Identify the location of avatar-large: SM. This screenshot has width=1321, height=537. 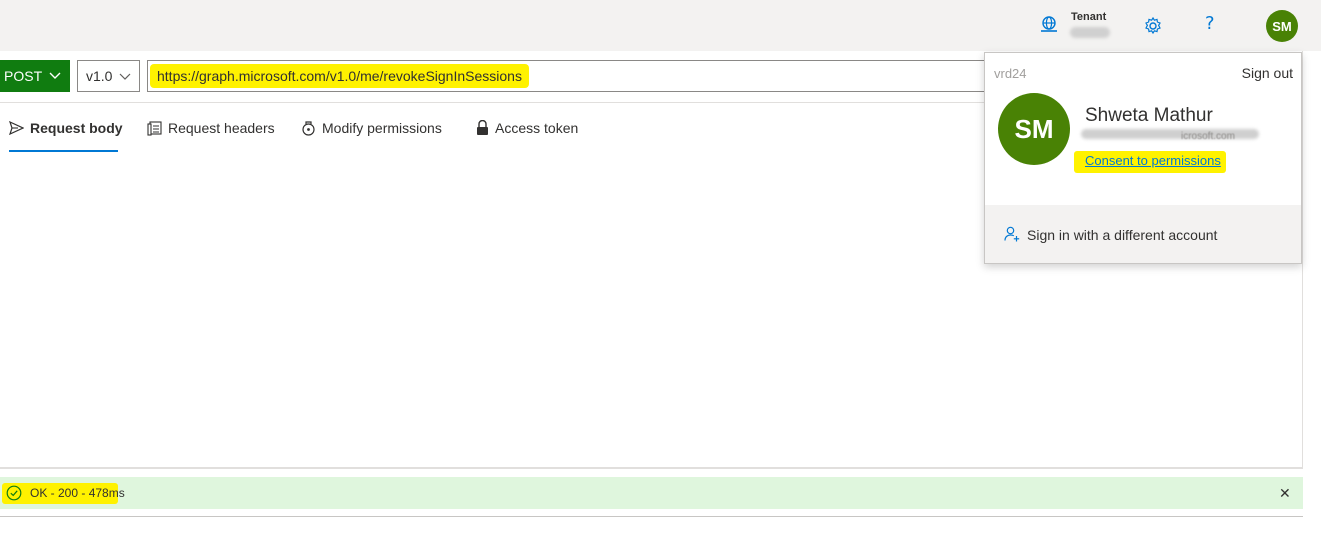
(1034, 129).